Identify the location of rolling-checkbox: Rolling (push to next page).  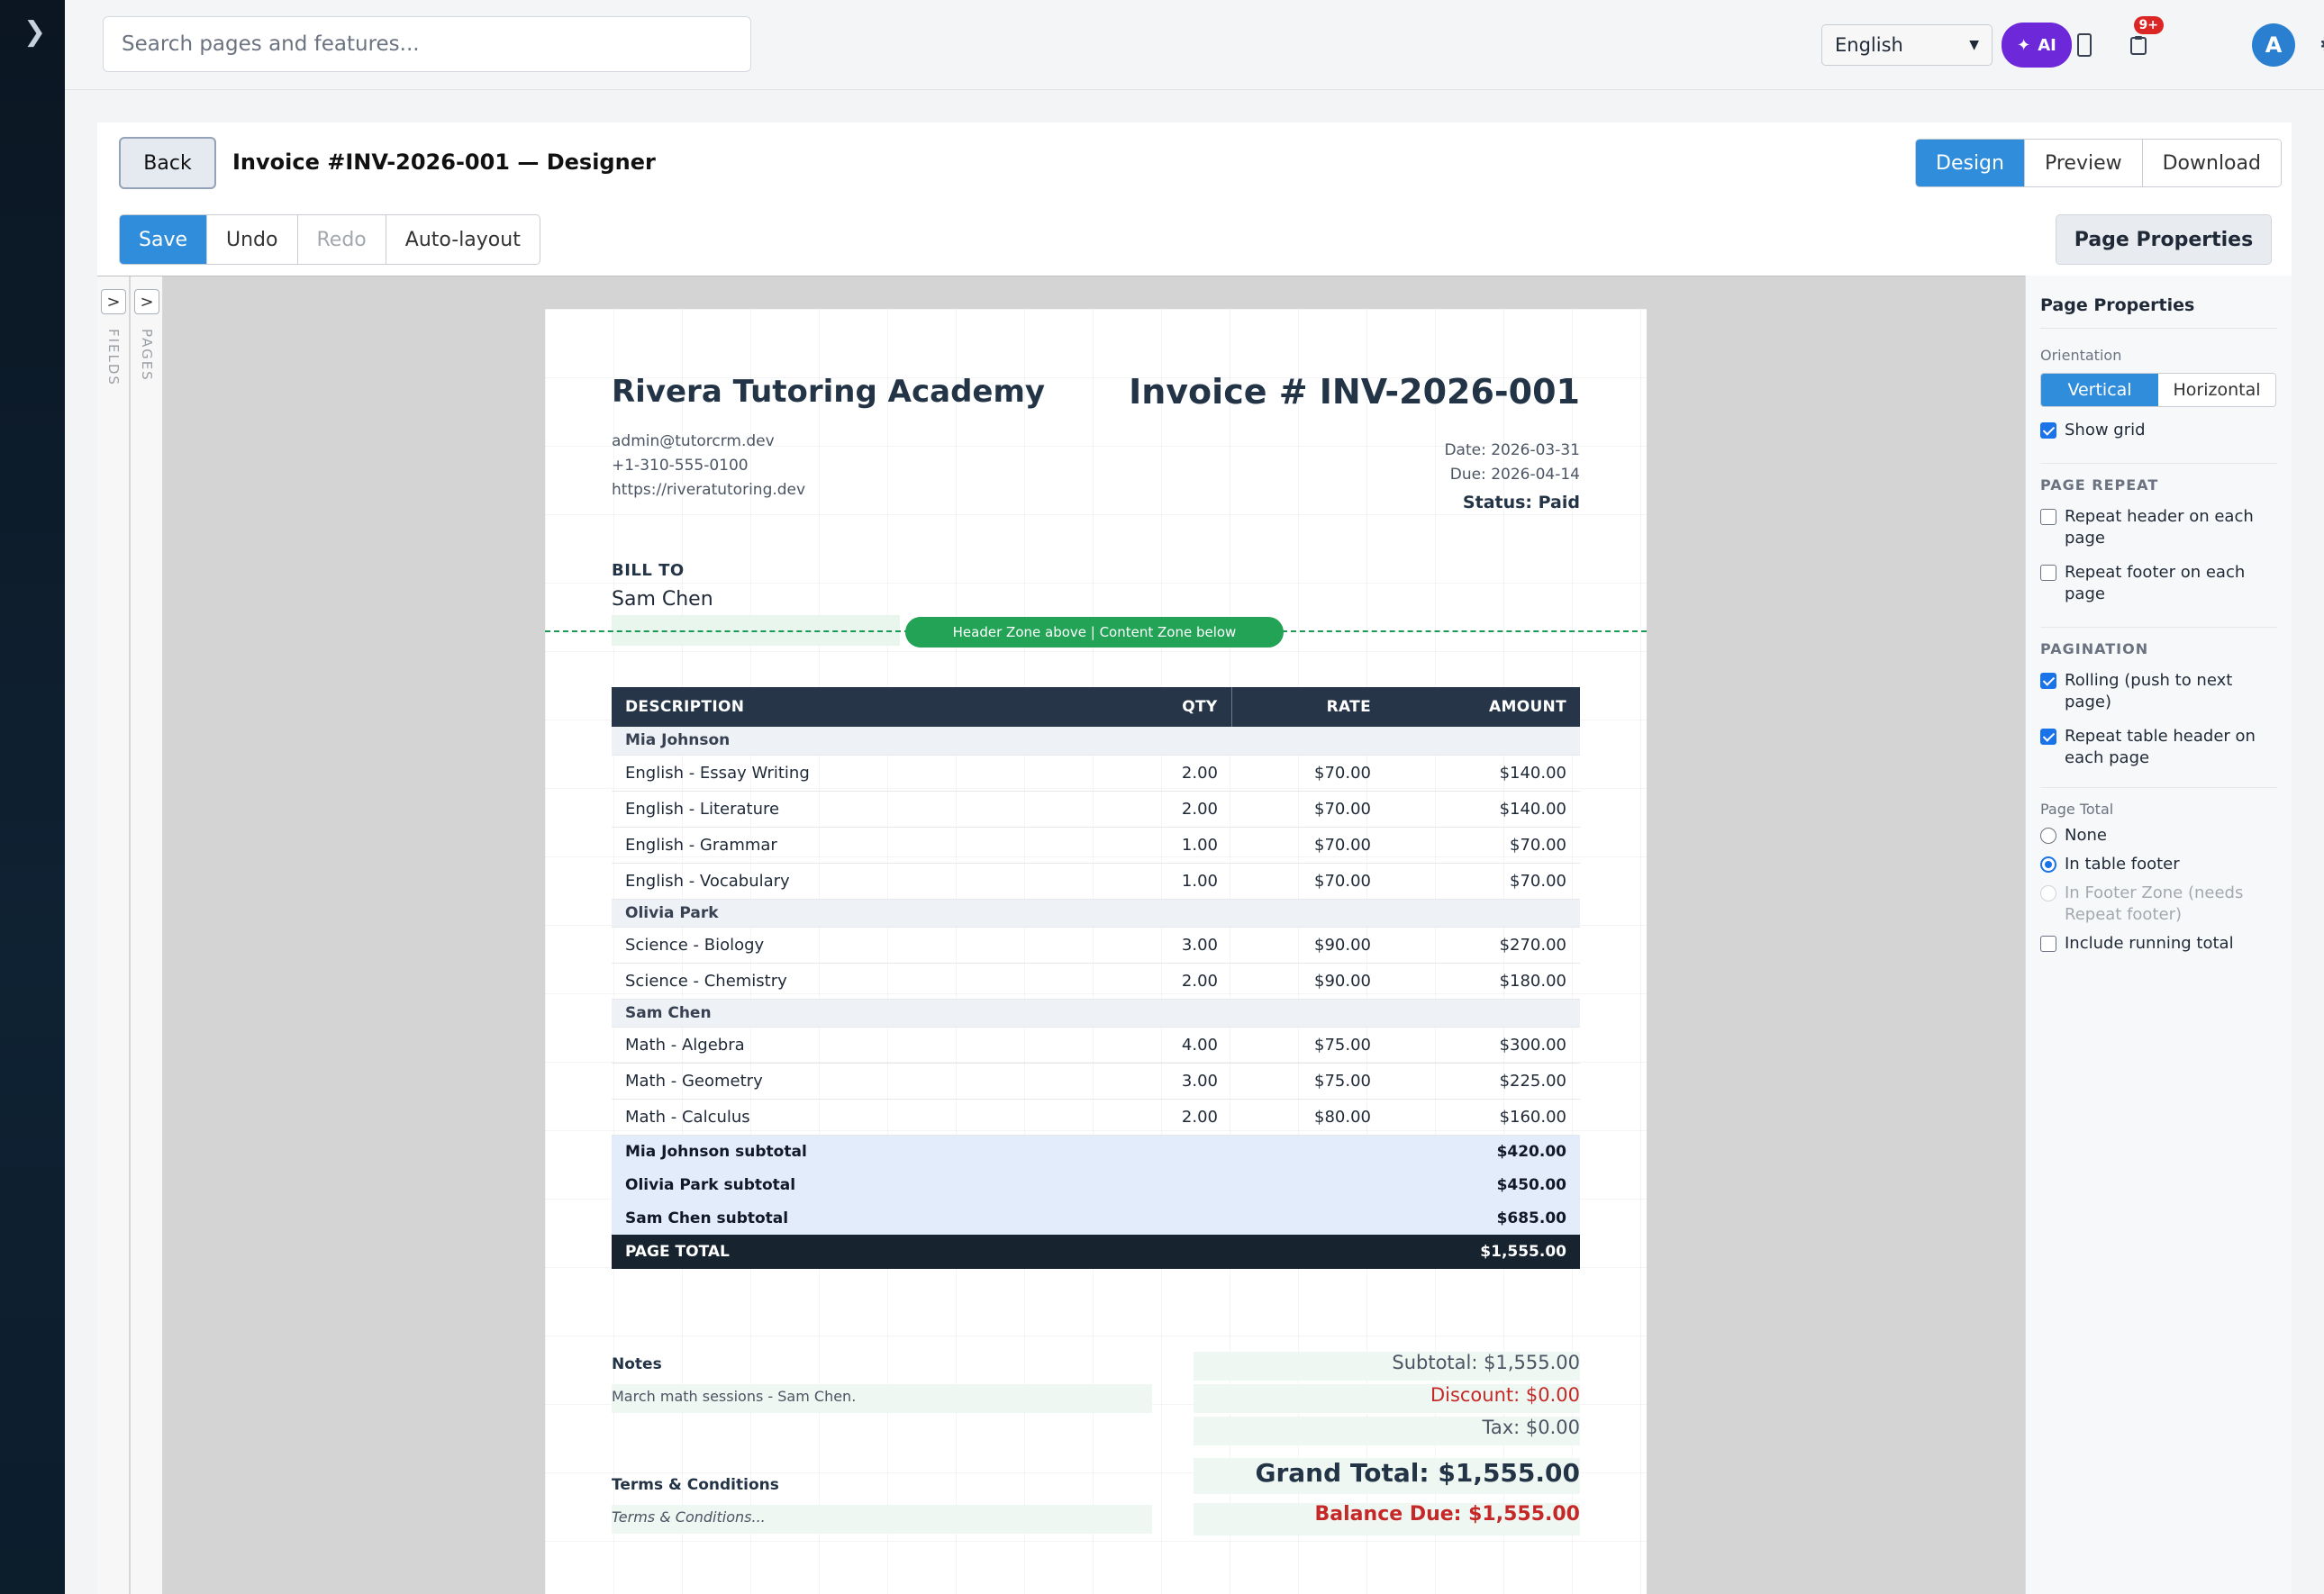
(2158, 692).